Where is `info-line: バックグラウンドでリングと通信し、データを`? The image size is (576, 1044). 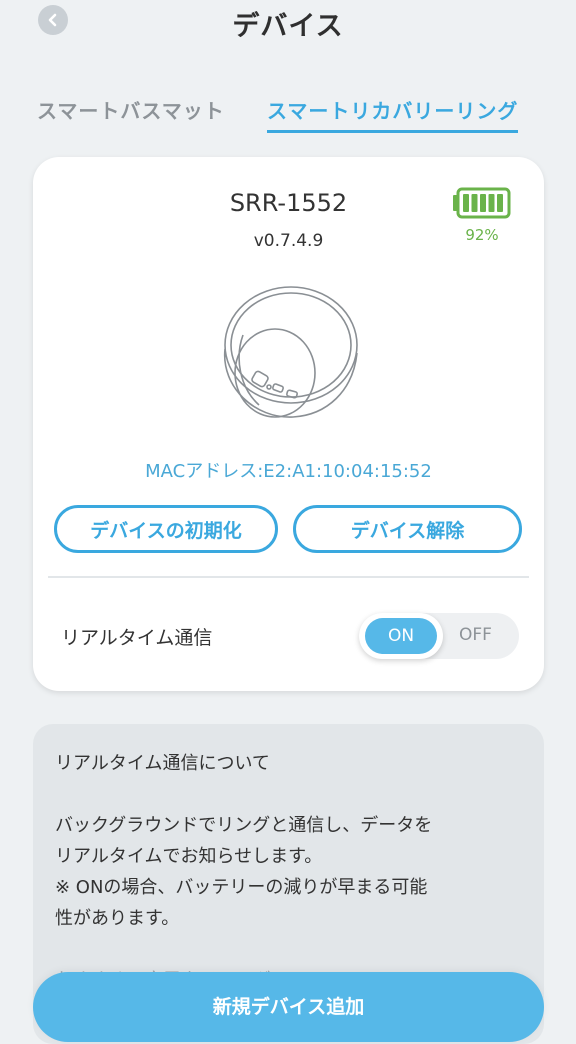 info-line: バックグラウンドでリングと通信し、データを is located at coordinates (244, 825).